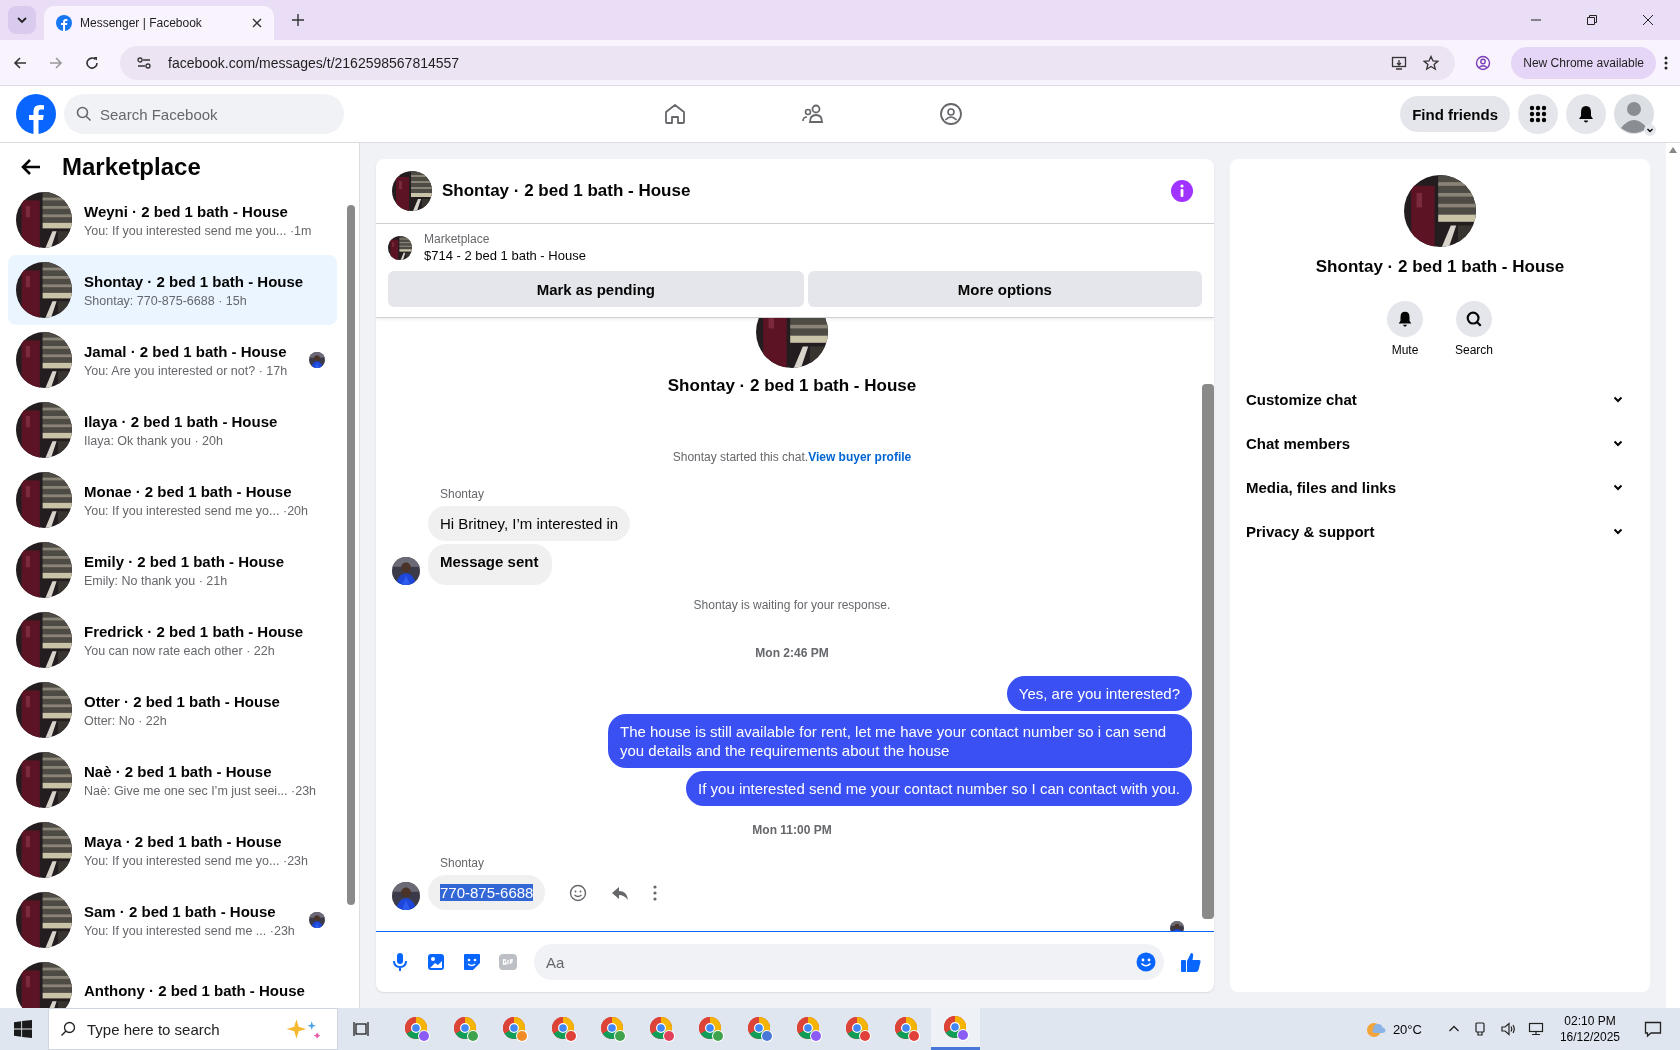 The image size is (1680, 1050). What do you see at coordinates (1507, 1029) in the screenshot?
I see `volume-icon` at bounding box center [1507, 1029].